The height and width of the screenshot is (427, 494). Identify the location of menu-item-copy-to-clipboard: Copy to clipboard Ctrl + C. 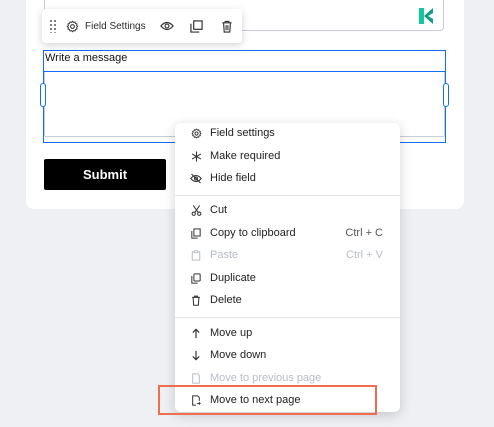
(287, 233).